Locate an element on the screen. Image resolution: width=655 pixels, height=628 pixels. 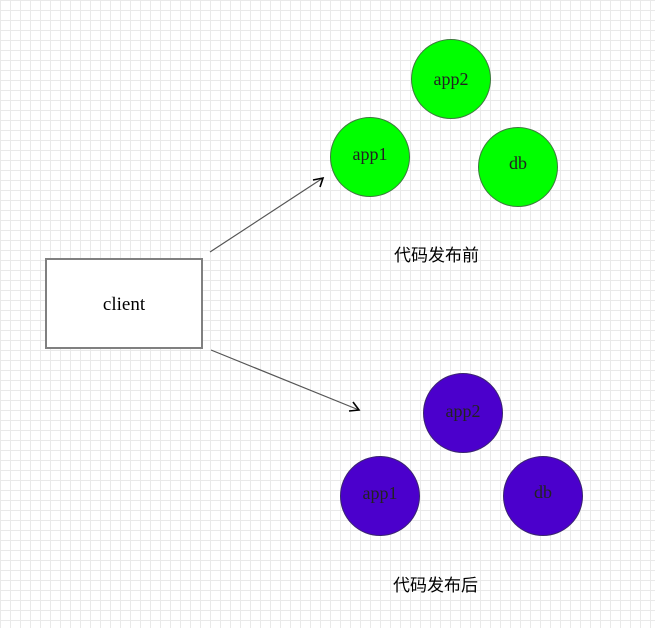
after-app1-node: app1 is located at coordinates (380, 496).